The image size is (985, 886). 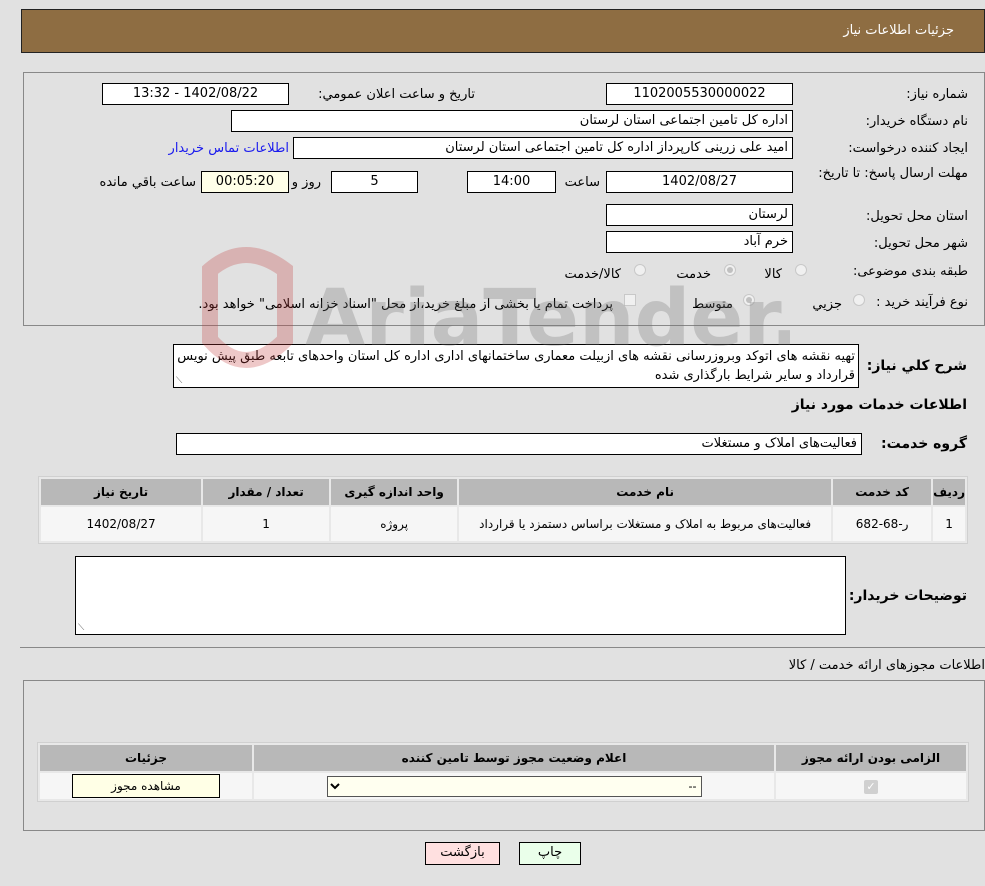 I want to click on process-label: نوع فرآیند خرید :, so click(x=922, y=302).